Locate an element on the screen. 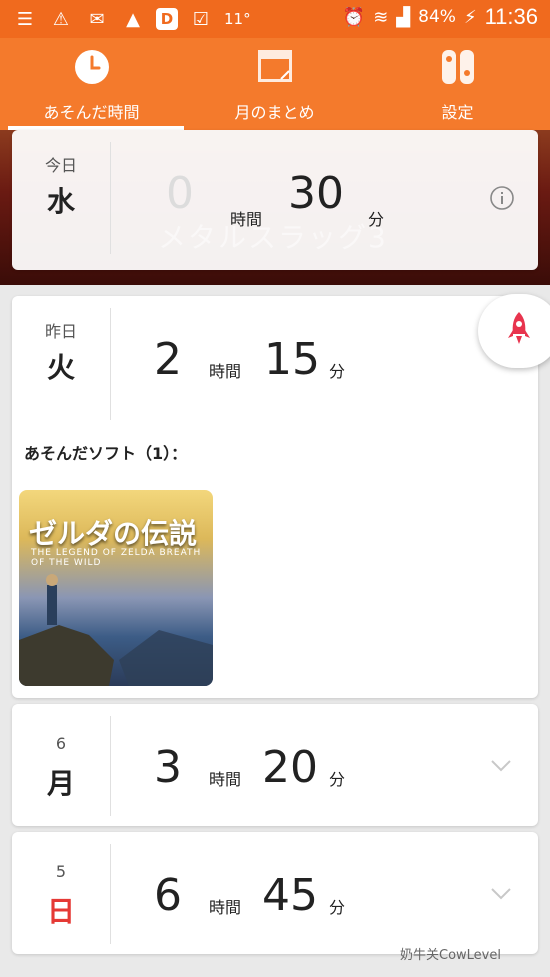 This screenshot has height=977, width=550. minutes-value: 45 is located at coordinates (290, 895).